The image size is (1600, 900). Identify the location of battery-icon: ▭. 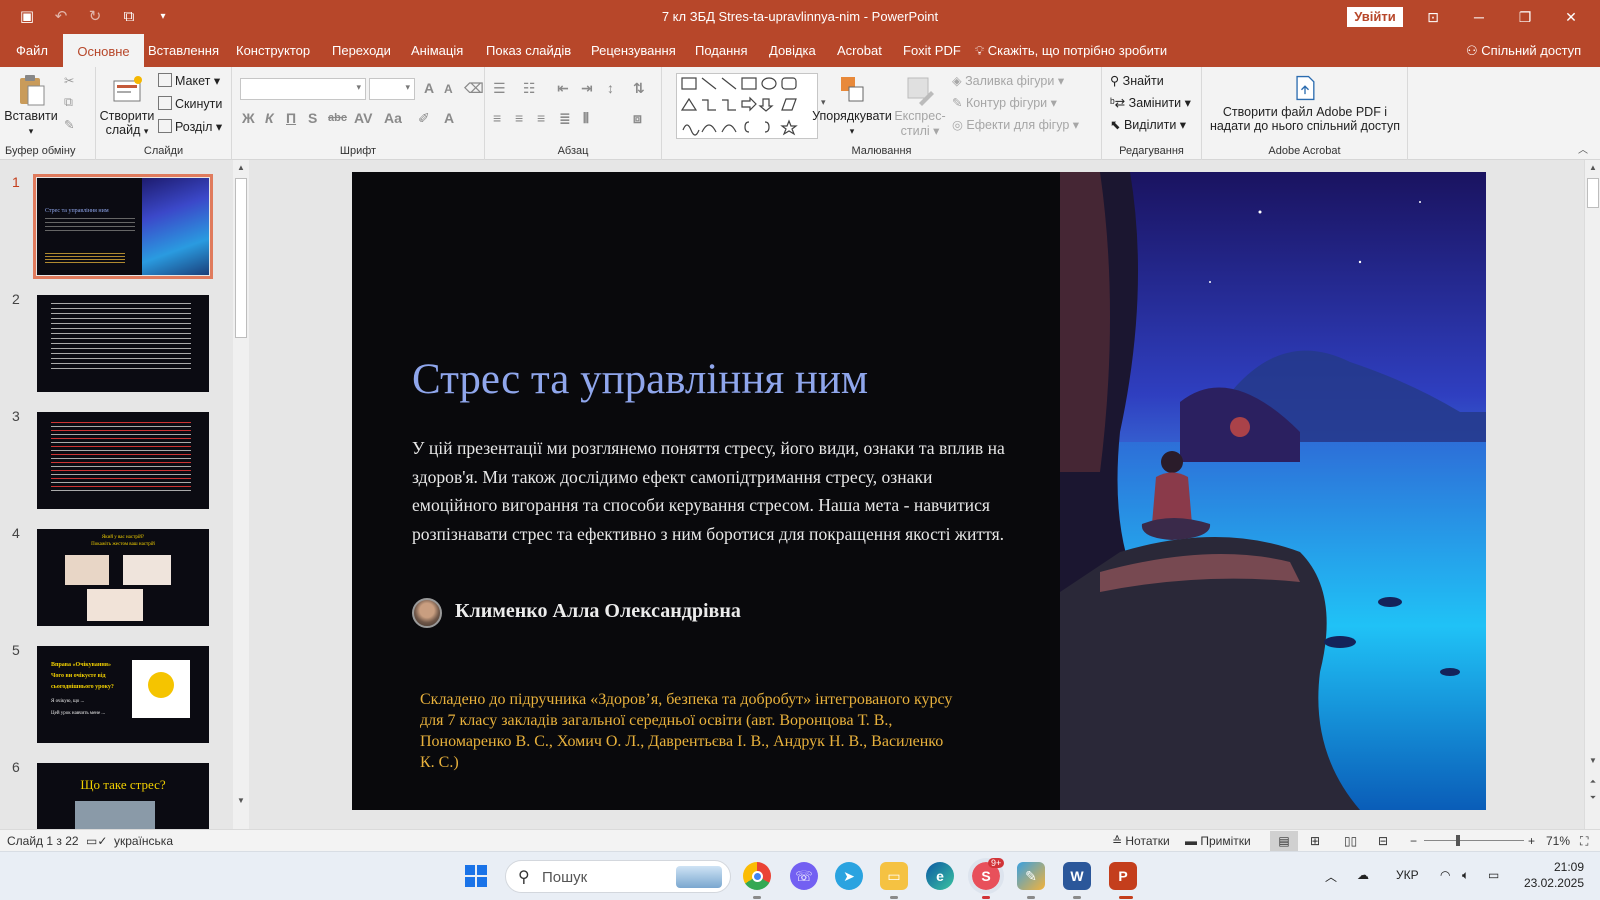
(1493, 875).